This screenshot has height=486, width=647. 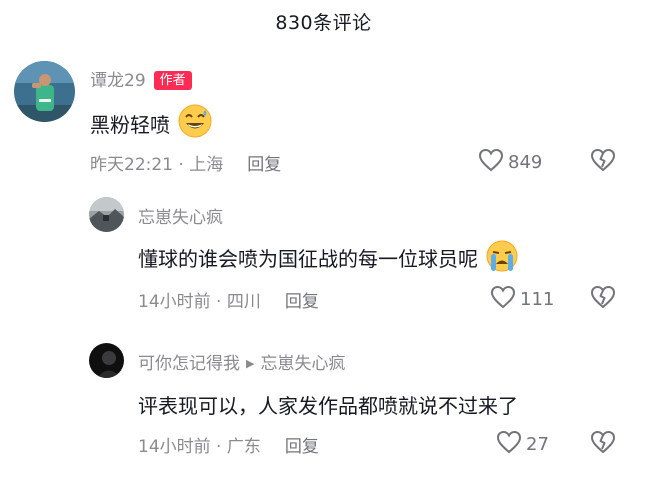 What do you see at coordinates (328, 406) in the screenshot?
I see `comment-text: 评表现可以，人家发作品都喷就说不过来了` at bounding box center [328, 406].